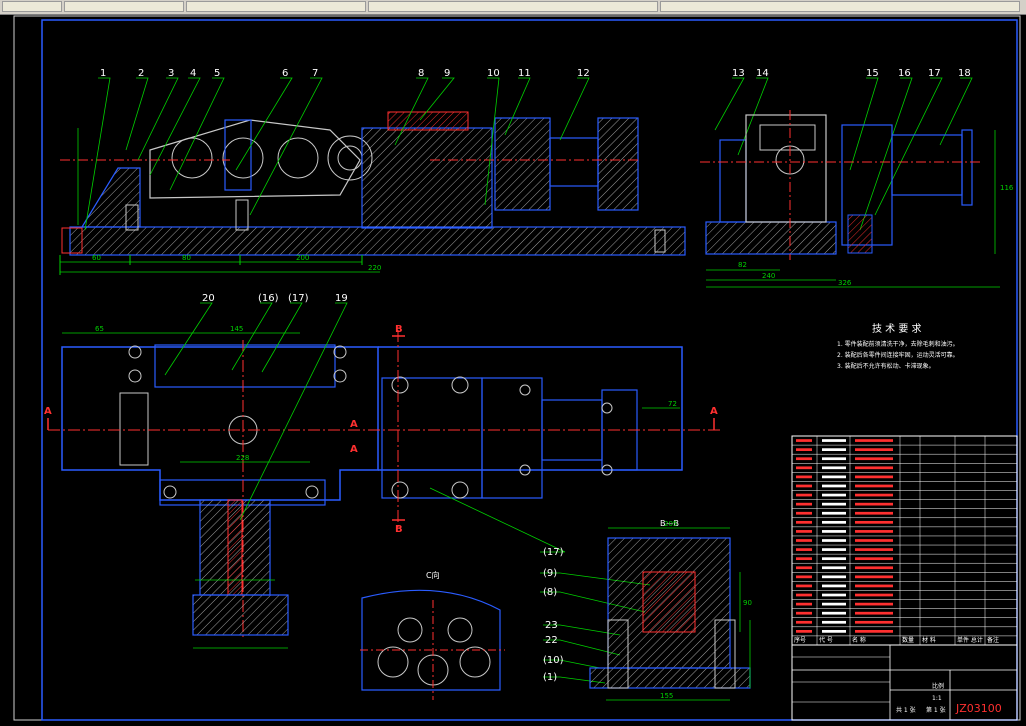 The width and height of the screenshot is (1026, 726). I want to click on dim-label: 240, so click(768, 276).